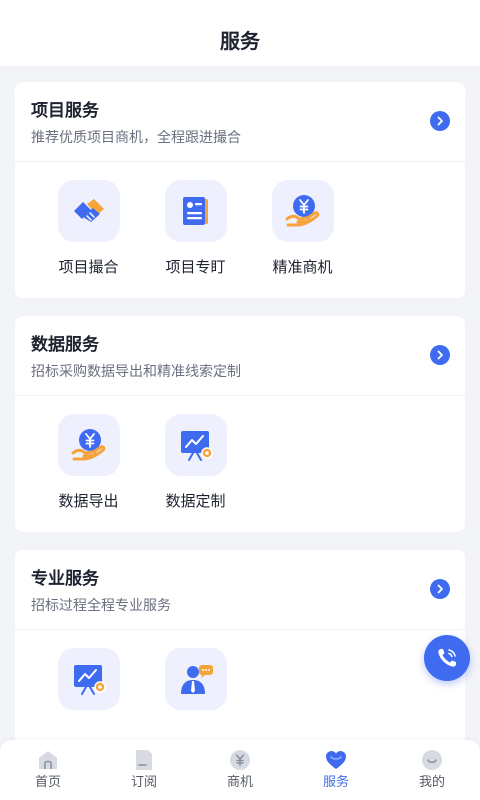 This screenshot has height=800, width=480. Describe the element at coordinates (47, 781) in the screenshot. I see `tab-label: 首页` at that location.